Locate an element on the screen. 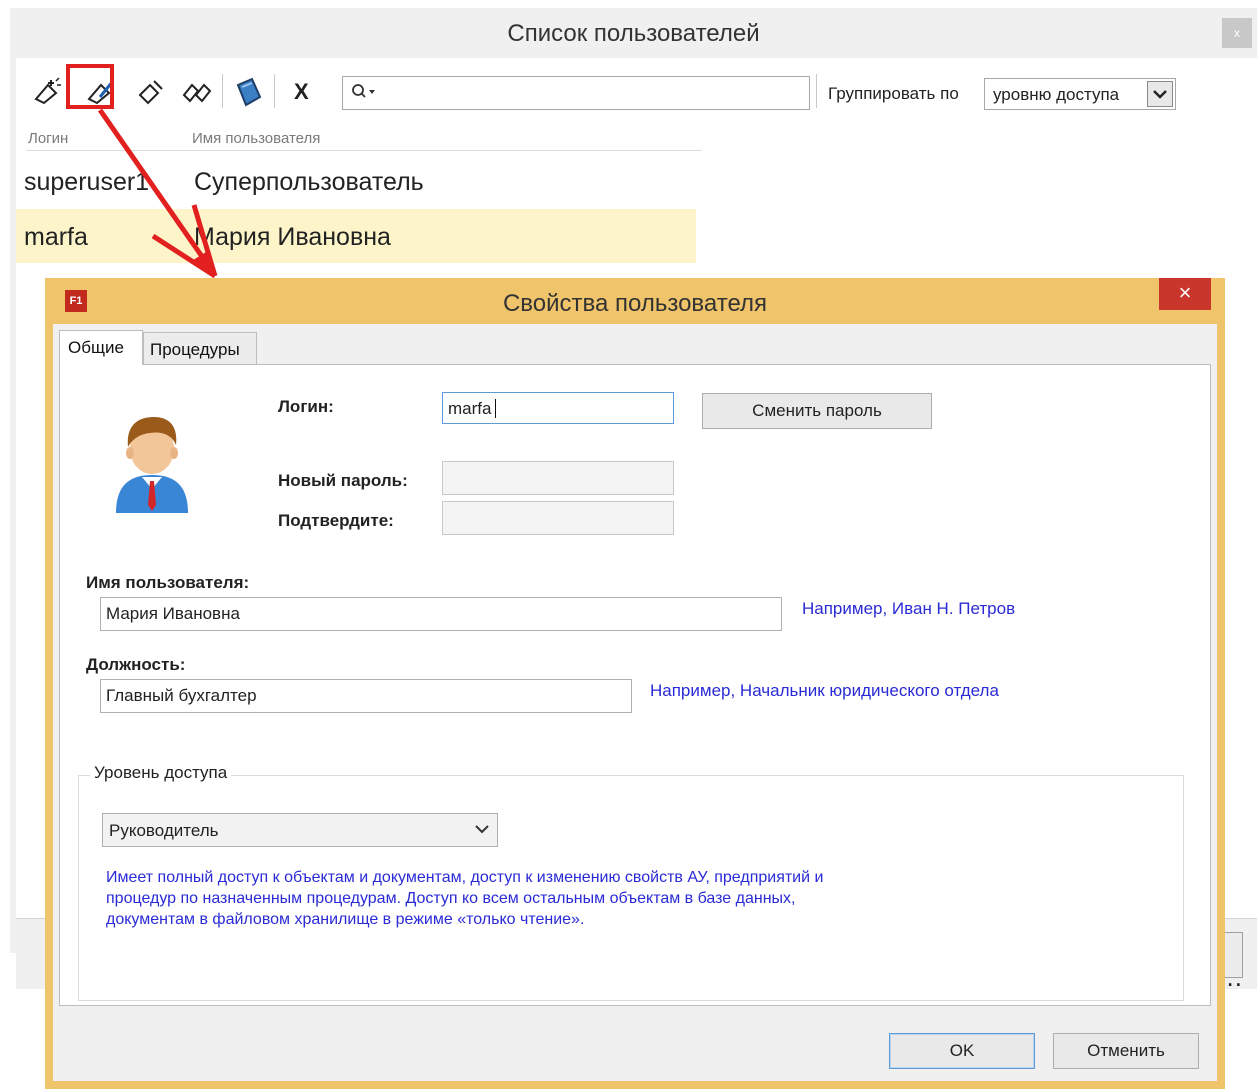  user-login: superuser1 is located at coordinates (87, 182).